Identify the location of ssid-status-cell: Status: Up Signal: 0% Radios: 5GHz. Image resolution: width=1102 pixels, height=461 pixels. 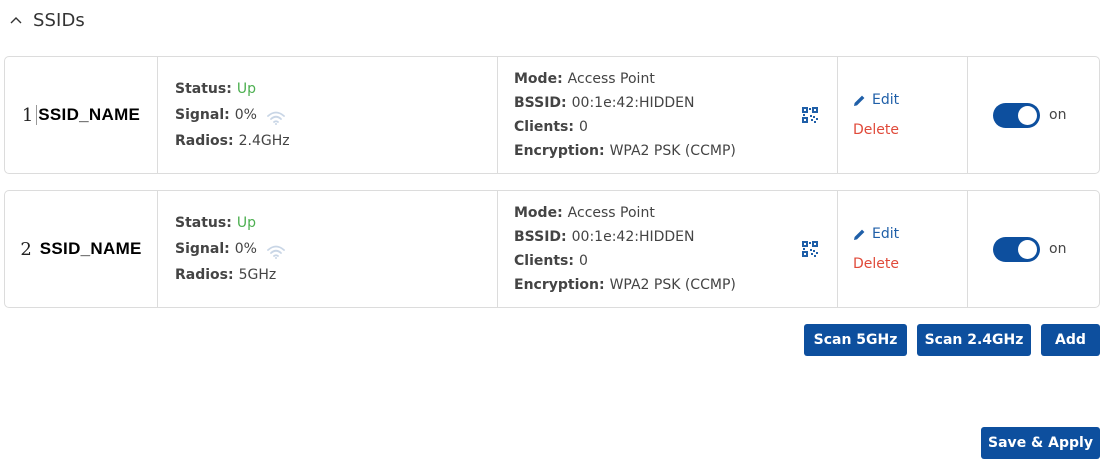
(328, 249).